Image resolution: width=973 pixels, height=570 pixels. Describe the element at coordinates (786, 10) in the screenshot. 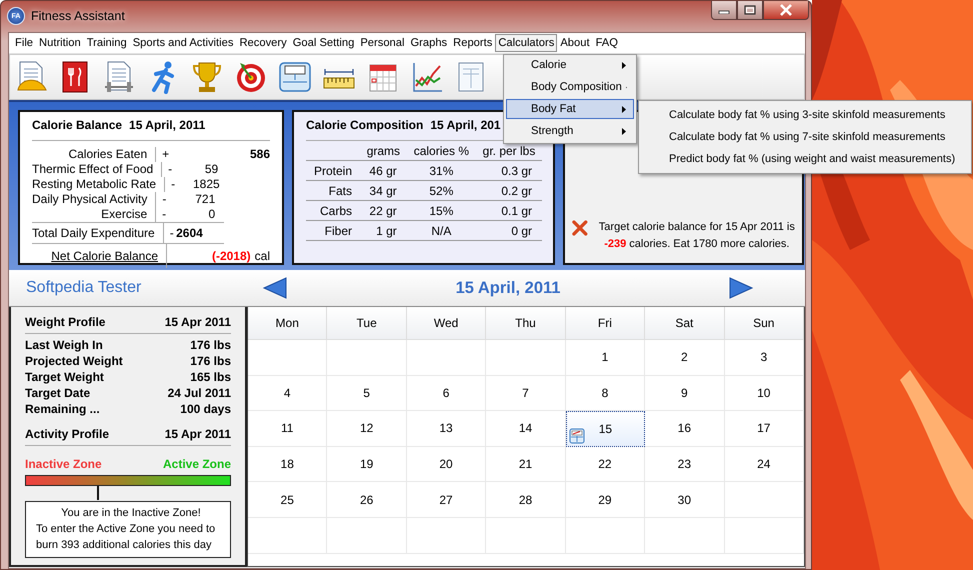

I see `close-button` at that location.